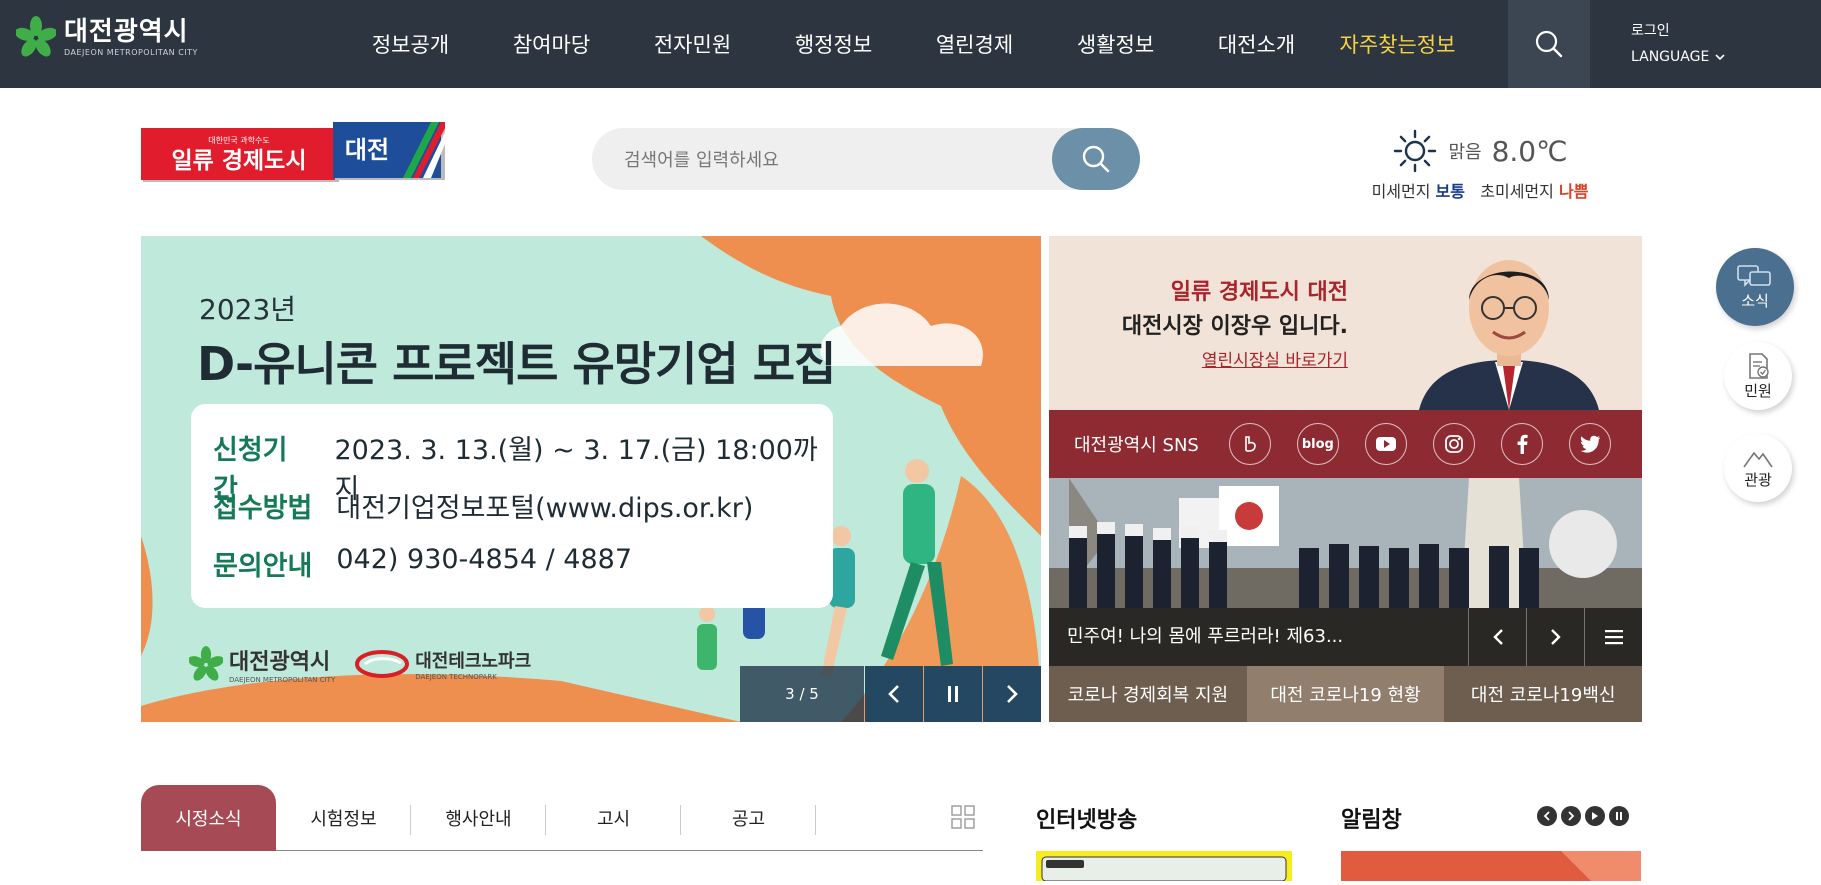 This screenshot has width=1821, height=885. I want to click on quick-tour-button: 관광, so click(1758, 468).